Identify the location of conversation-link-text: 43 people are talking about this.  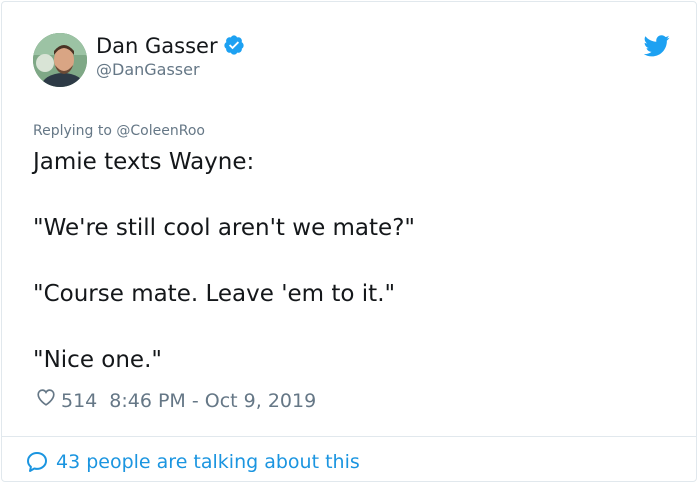
(208, 462).